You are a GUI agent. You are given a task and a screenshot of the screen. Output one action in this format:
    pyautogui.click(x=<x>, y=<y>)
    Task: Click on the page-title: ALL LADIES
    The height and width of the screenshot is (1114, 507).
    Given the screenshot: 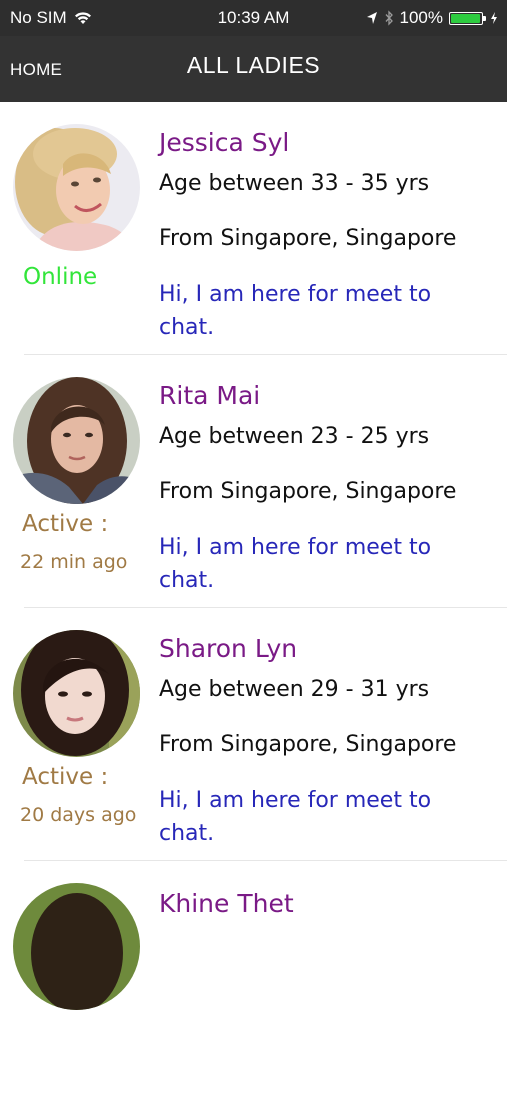 What is the action you would take?
    pyautogui.click(x=253, y=65)
    